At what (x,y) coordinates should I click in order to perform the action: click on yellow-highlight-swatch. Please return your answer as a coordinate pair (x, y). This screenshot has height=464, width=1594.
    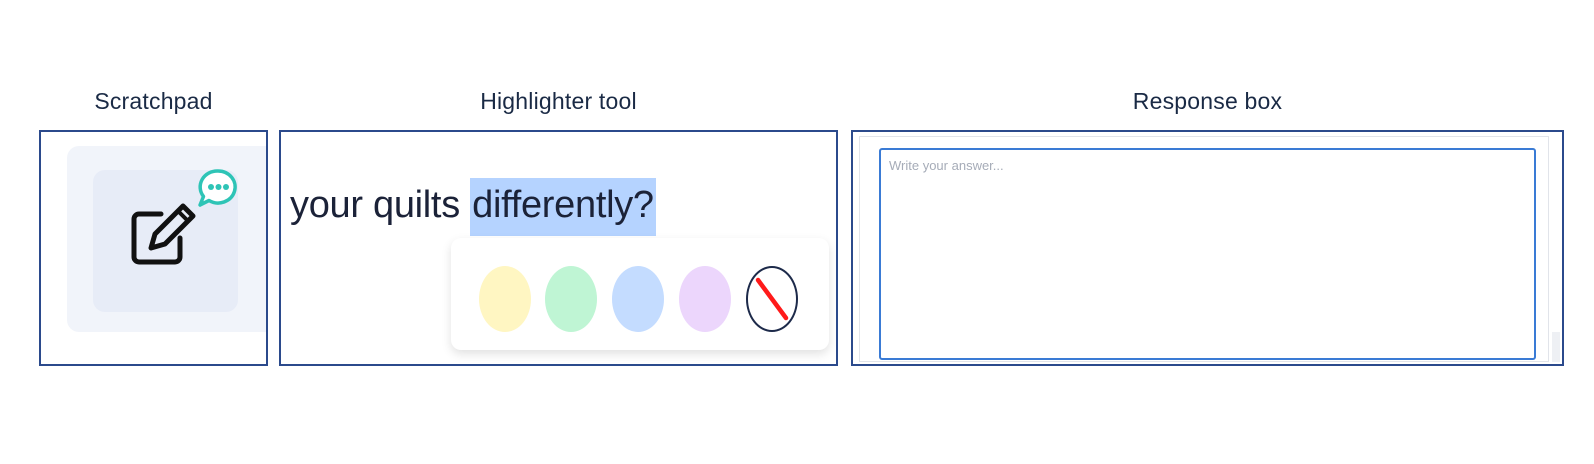
    Looking at the image, I should click on (505, 299).